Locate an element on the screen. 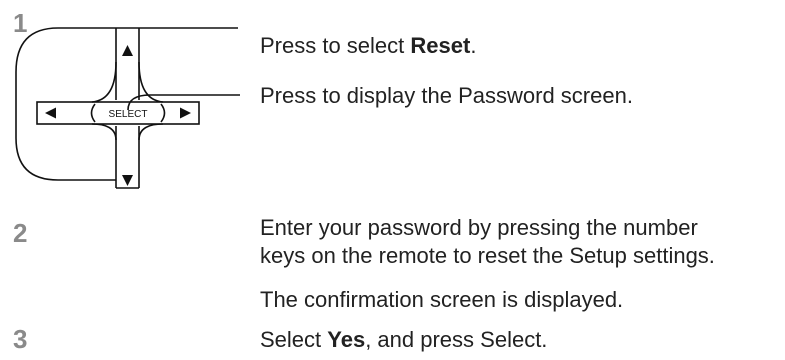 The width and height of the screenshot is (785, 360). select-button-label: SELECT is located at coordinates (128, 114).